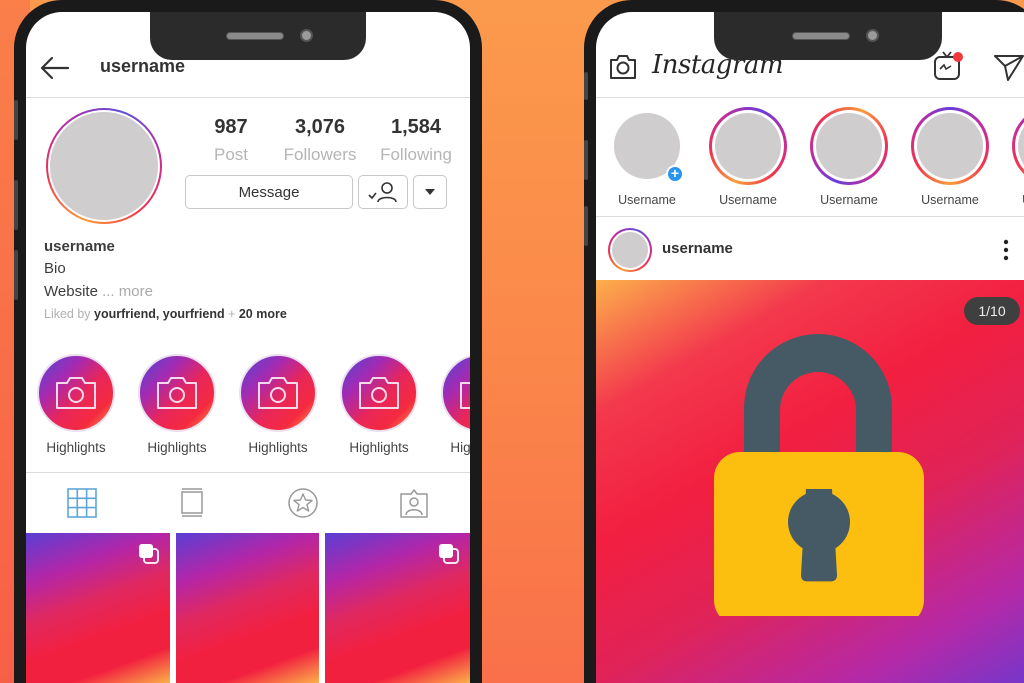 This screenshot has width=1024, height=683. I want to click on carousel-counter: 1/10, so click(992, 311).